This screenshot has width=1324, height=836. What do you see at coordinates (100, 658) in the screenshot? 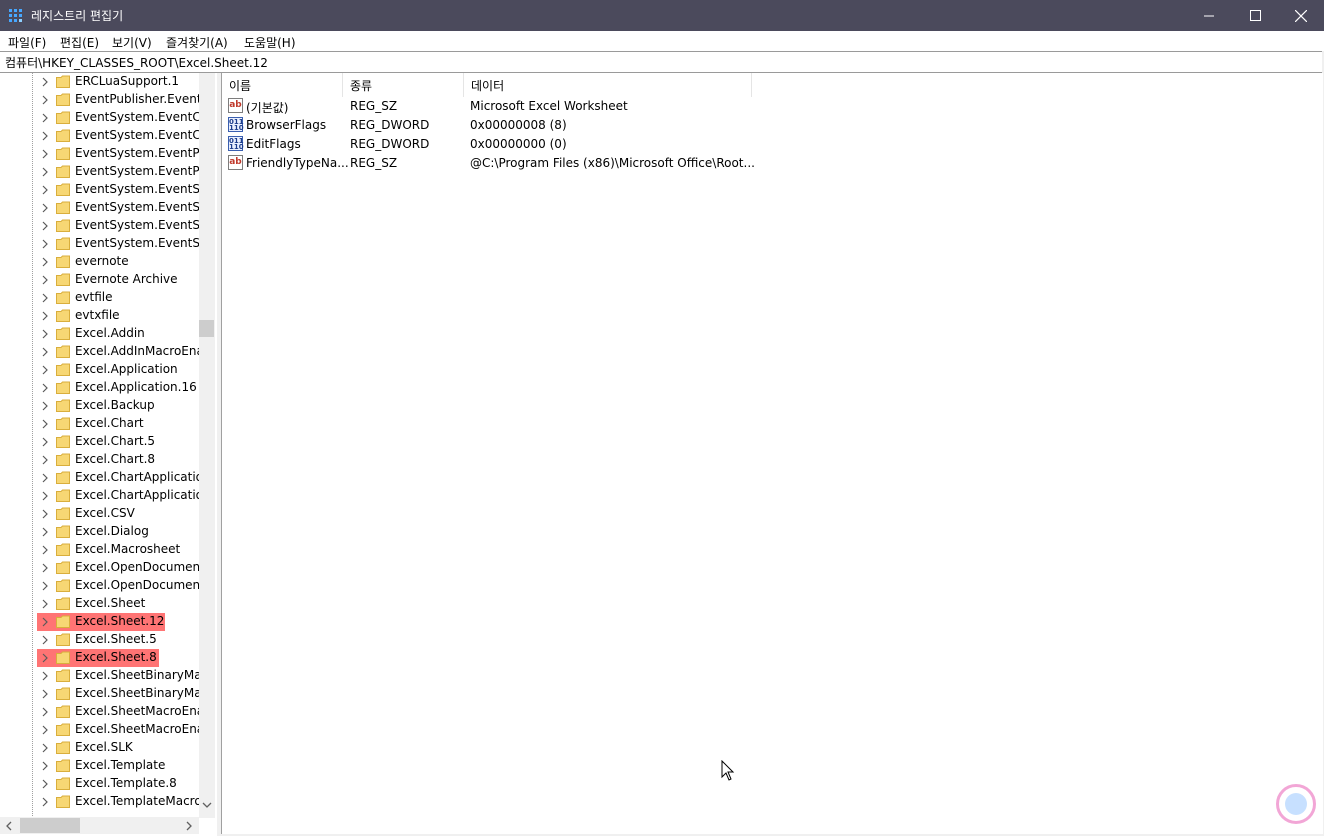
I see `tree-item: Excel.Sheet.8` at bounding box center [100, 658].